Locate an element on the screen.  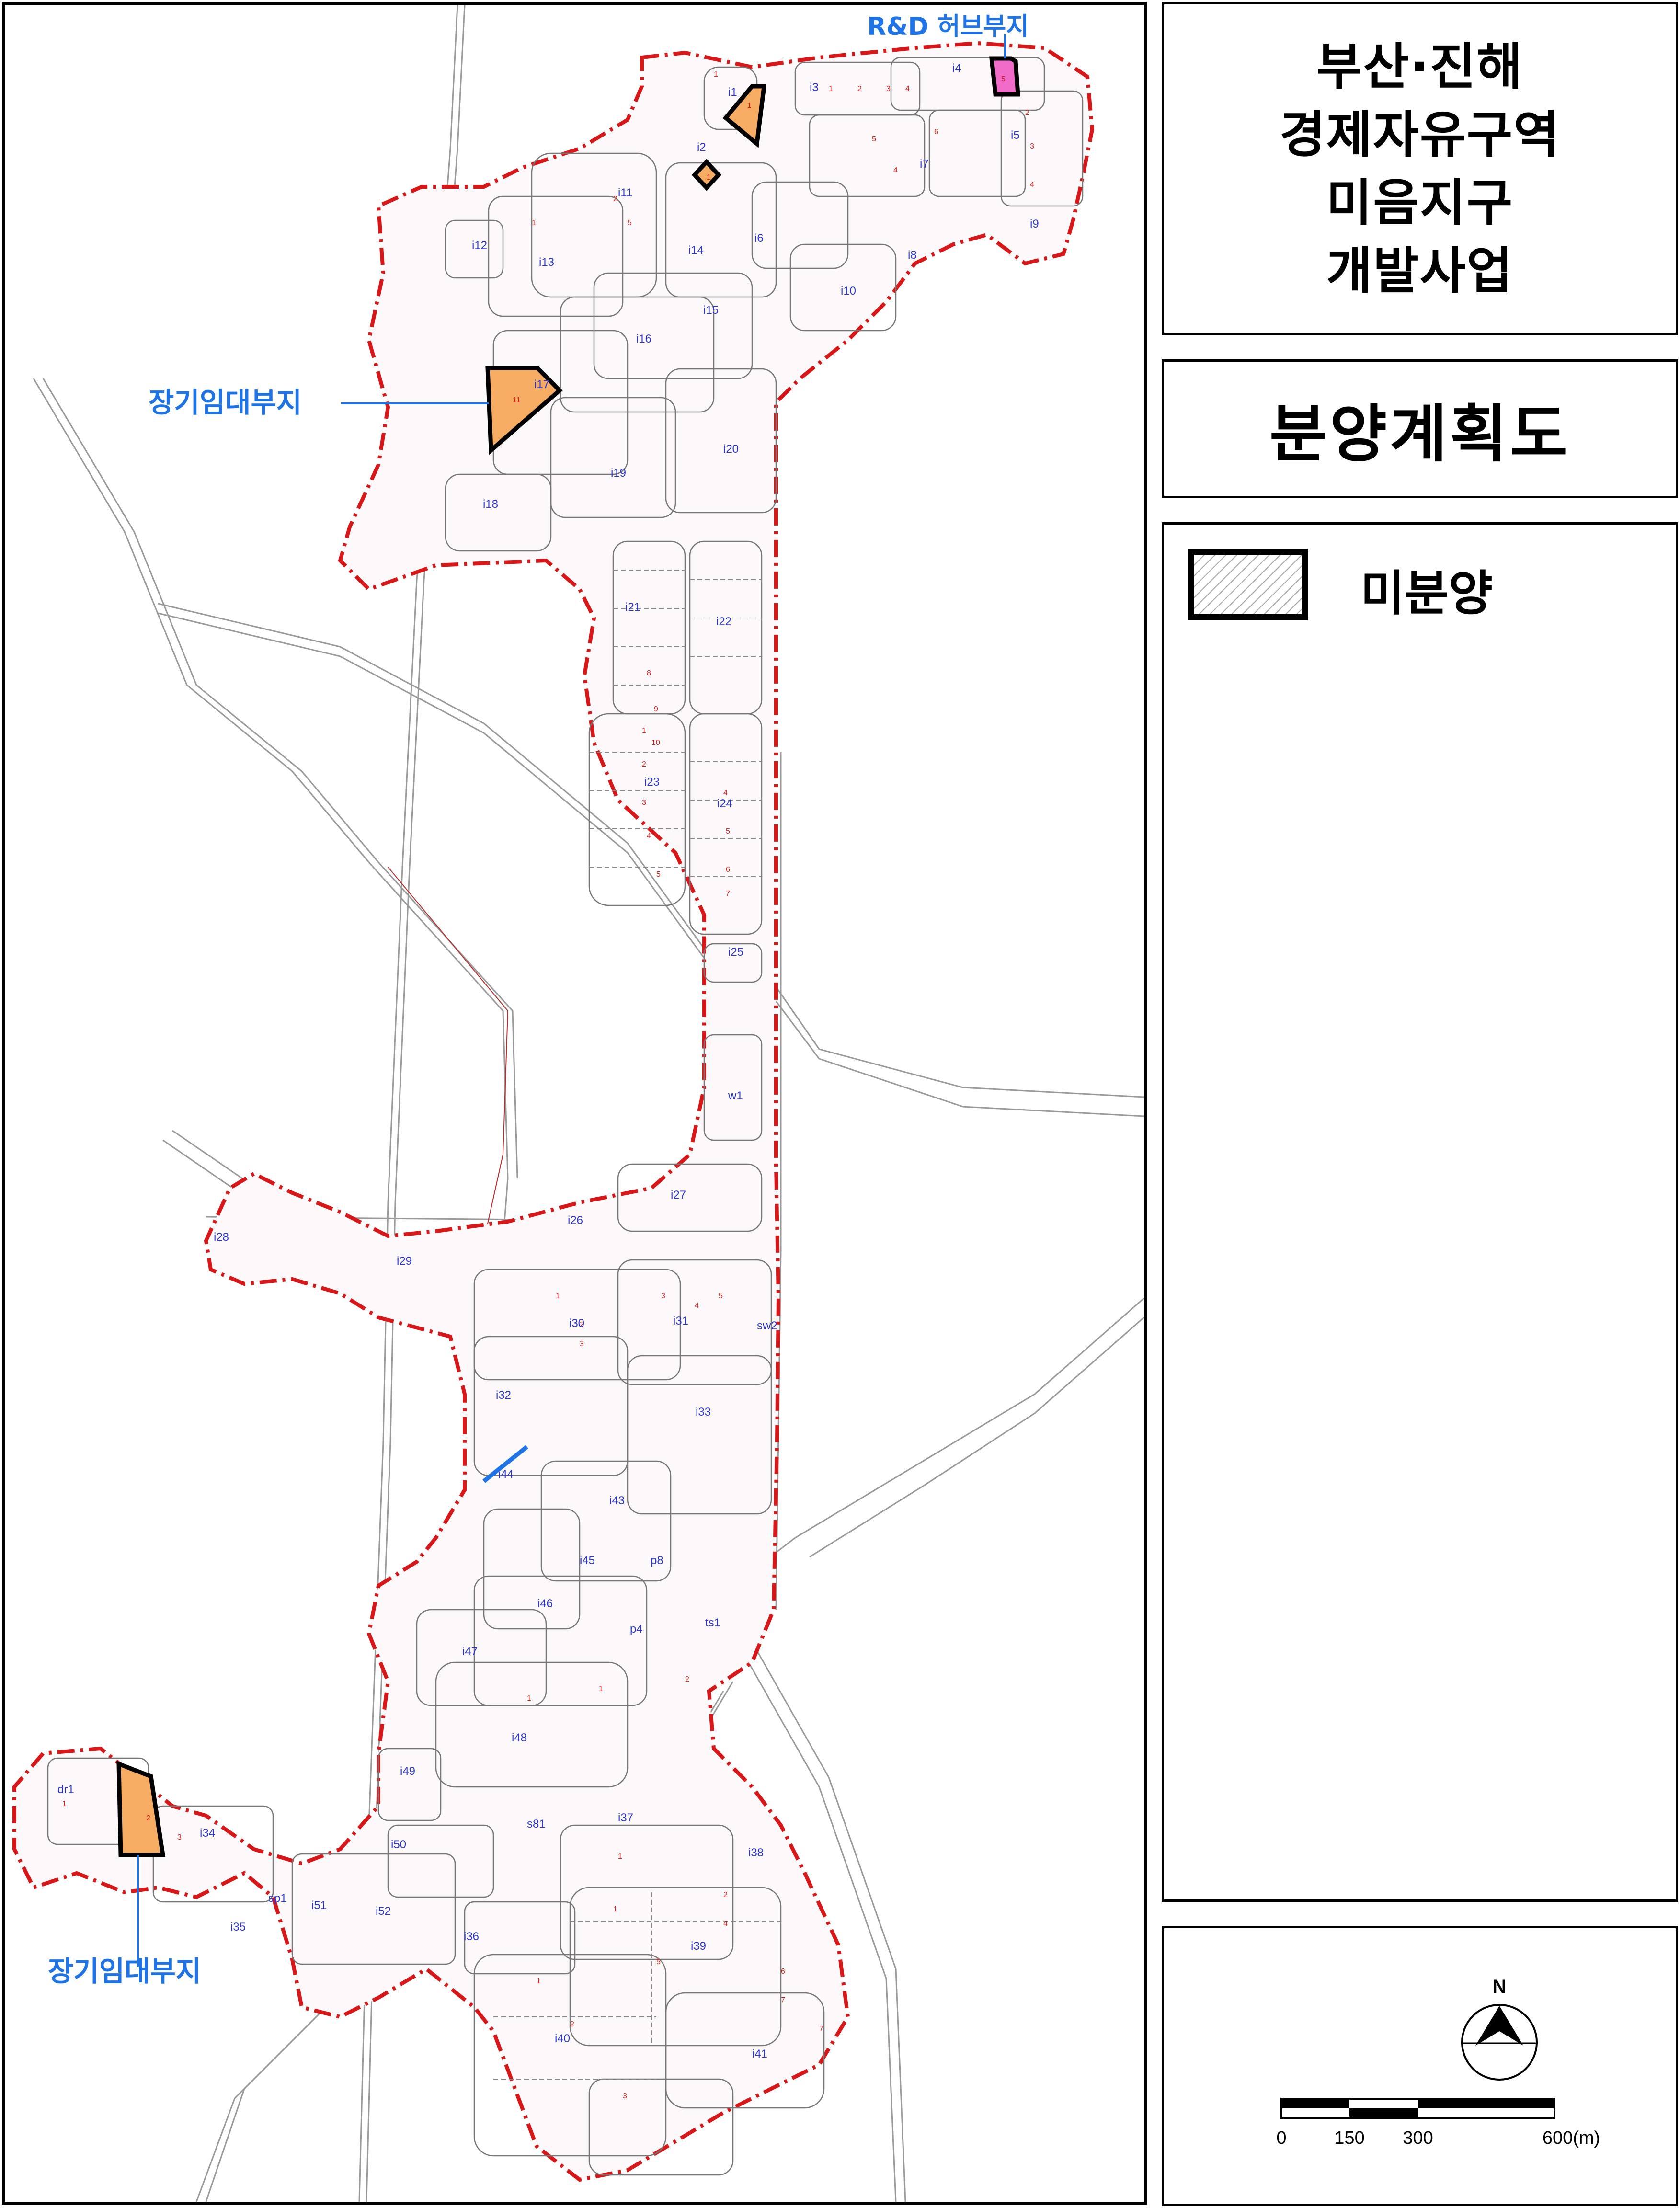
zone-code: i19 is located at coordinates (618, 473).